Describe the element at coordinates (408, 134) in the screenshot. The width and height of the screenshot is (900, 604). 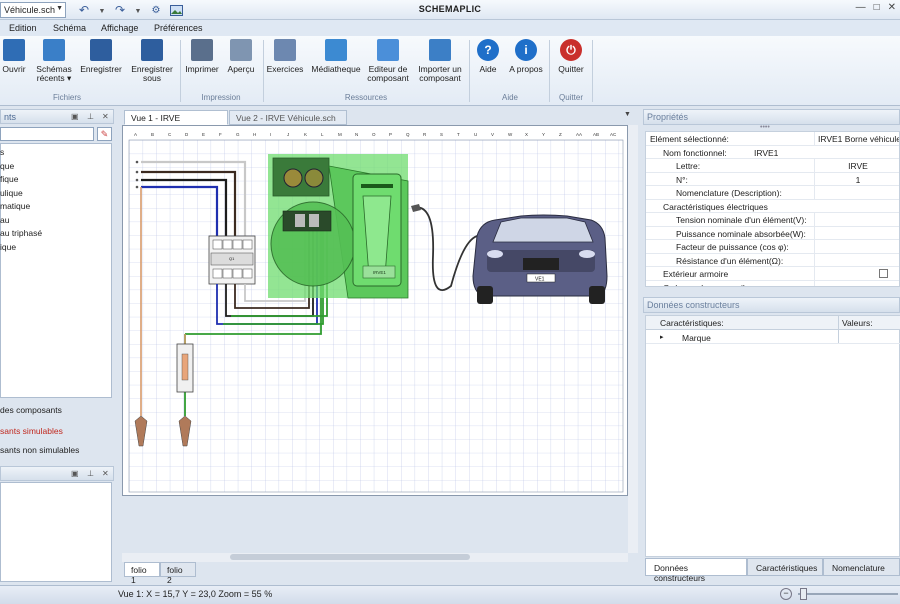
I see `column-letter: Q` at that location.